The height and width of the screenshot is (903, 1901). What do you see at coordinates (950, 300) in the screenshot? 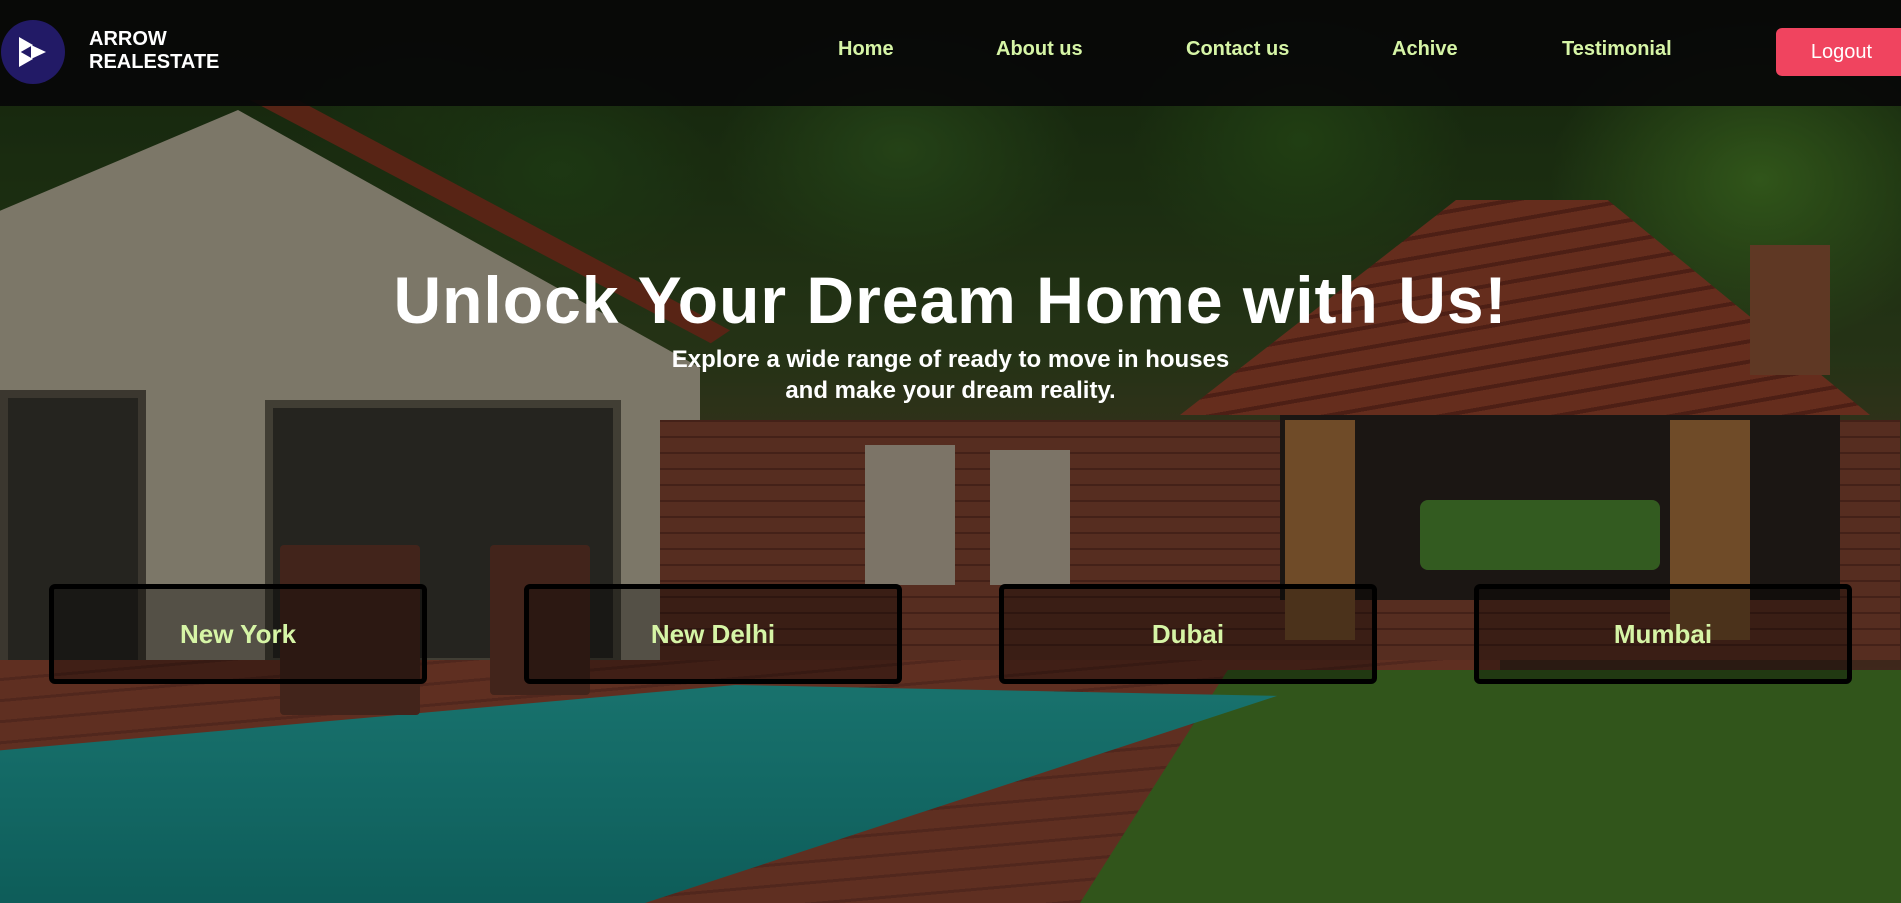
I see `hero-title: Unlock Your Dream Home with Us!` at bounding box center [950, 300].